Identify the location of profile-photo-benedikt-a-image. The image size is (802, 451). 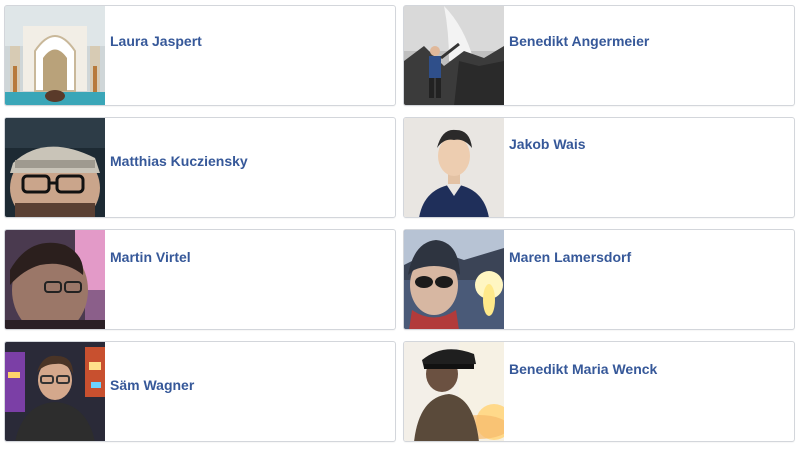
(454, 55).